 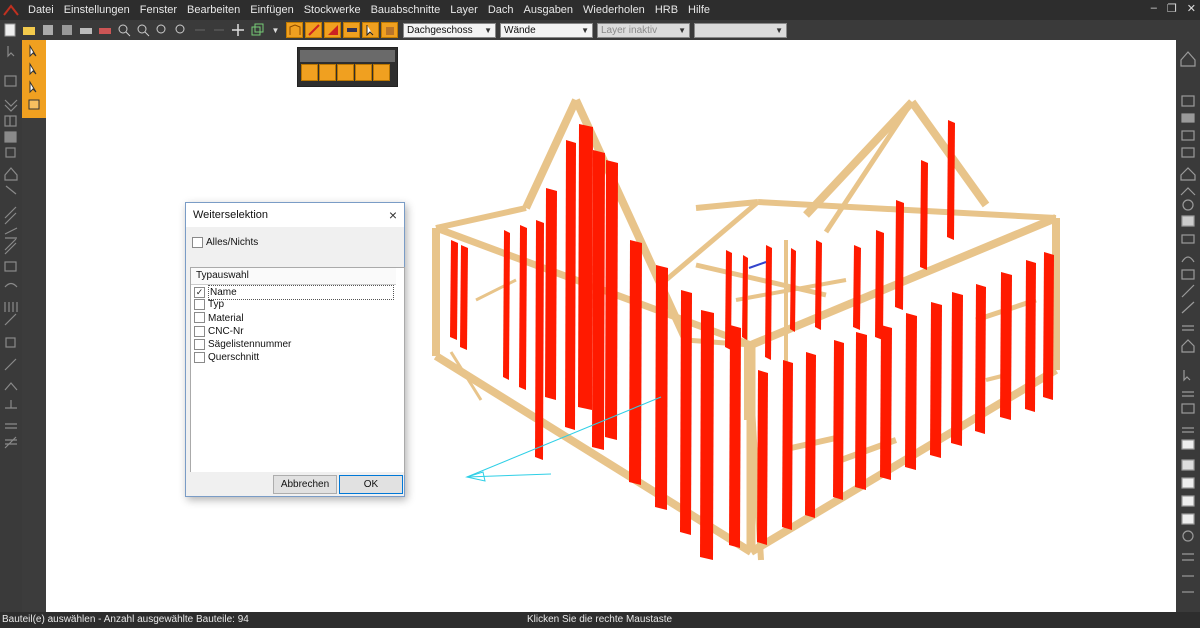 I want to click on view-3d-icon, so click(x=256, y=30).